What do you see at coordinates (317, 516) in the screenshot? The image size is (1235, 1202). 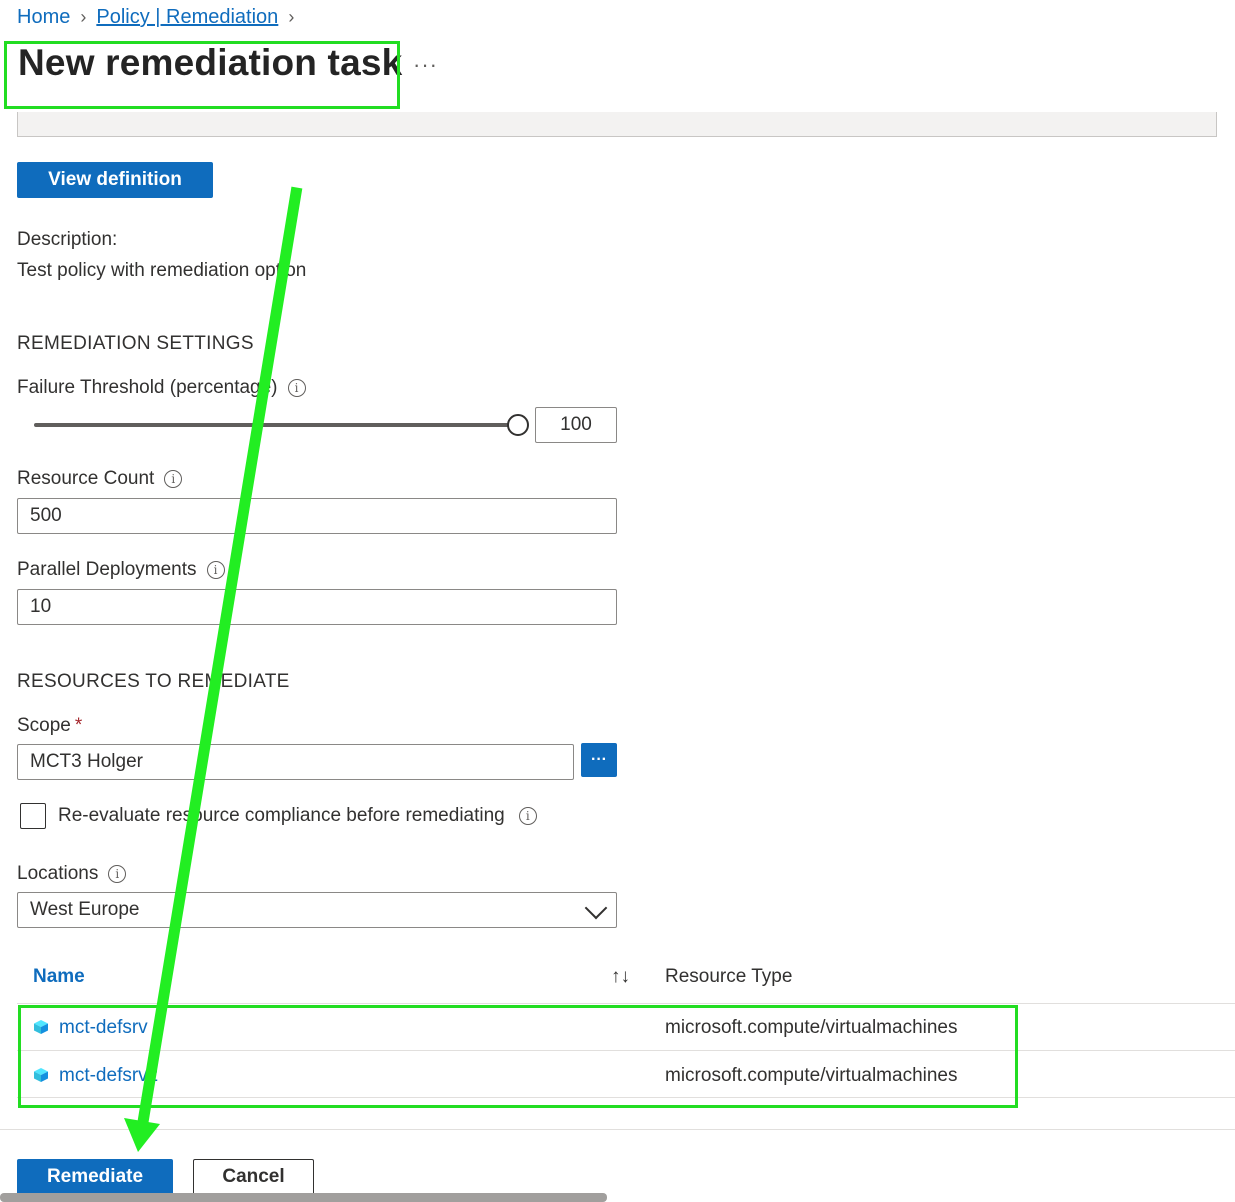 I see `resource-count-input: 500` at bounding box center [317, 516].